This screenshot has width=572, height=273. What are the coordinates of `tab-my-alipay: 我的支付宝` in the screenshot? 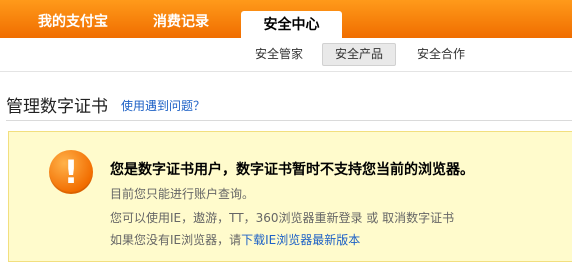 It's located at (73, 22).